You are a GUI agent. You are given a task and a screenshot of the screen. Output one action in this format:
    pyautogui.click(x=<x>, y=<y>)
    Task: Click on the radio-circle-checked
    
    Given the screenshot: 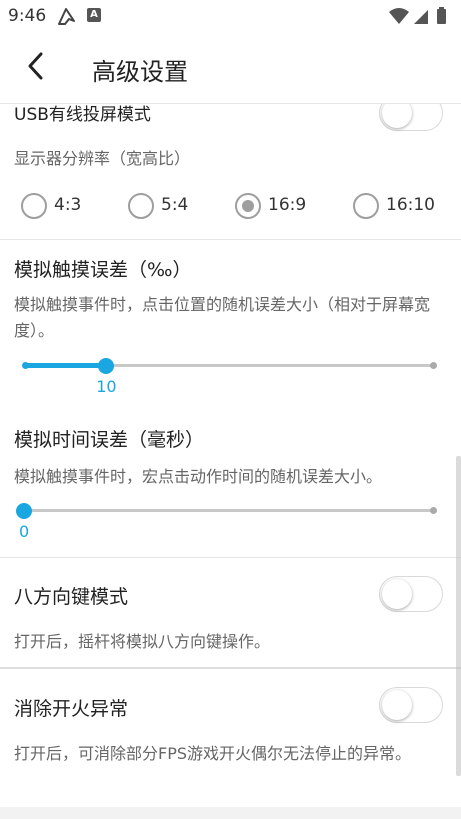 What is the action you would take?
    pyautogui.click(x=248, y=206)
    